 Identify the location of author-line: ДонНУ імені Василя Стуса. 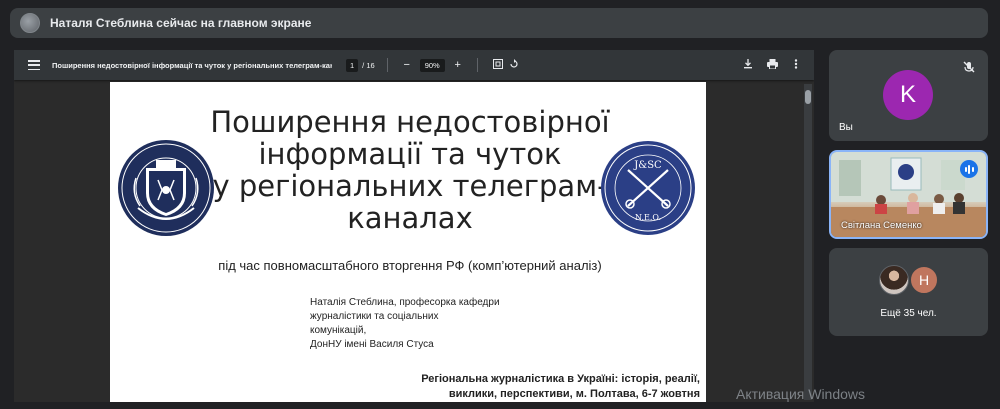
(372, 344).